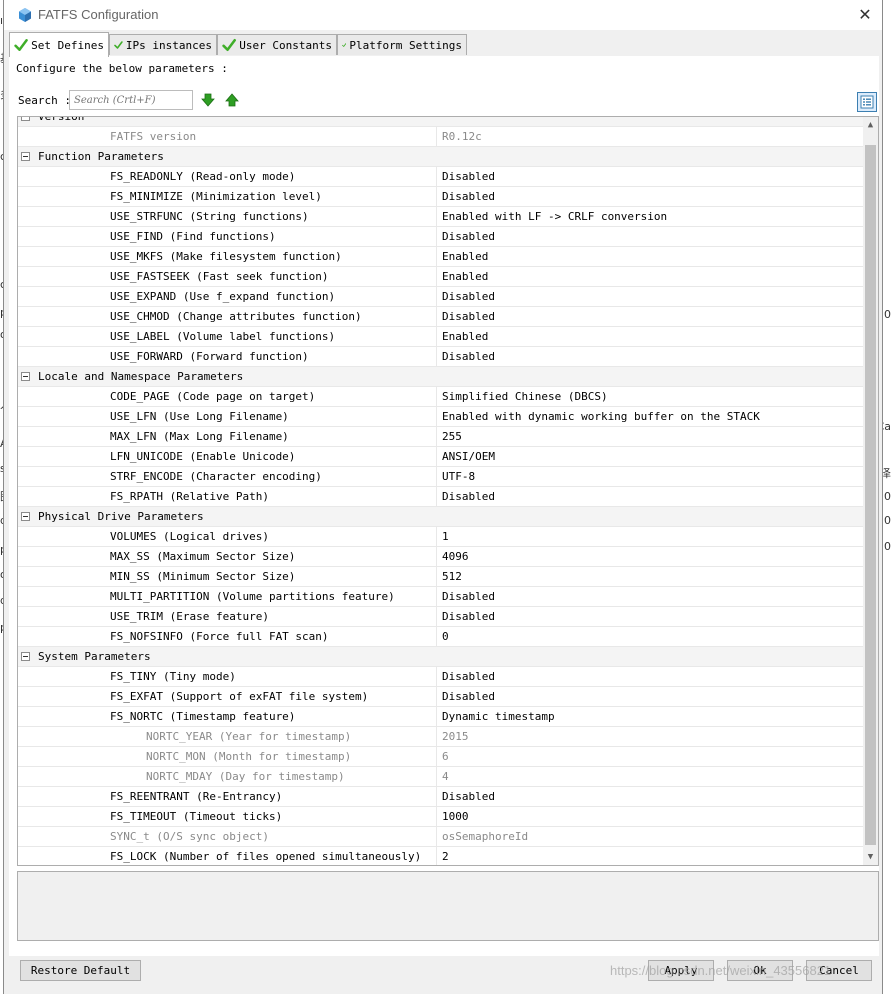 Image resolution: width=891 pixels, height=994 pixels. What do you see at coordinates (440, 637) in the screenshot?
I see `parameter-row: FS_NOFSINFO (Force full FAT scan) 0` at bounding box center [440, 637].